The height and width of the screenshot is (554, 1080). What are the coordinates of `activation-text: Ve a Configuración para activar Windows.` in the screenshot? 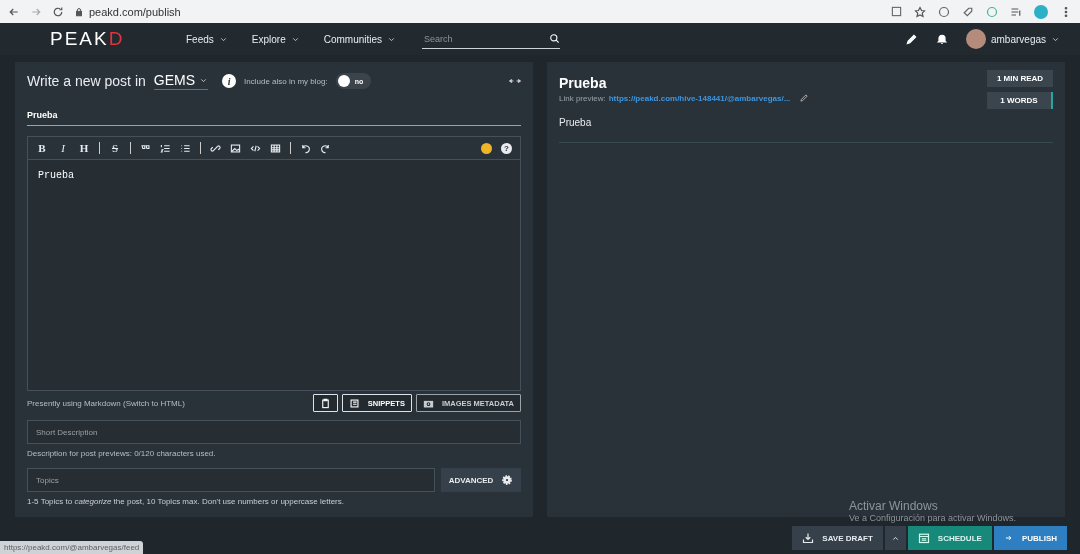 It's located at (933, 518).